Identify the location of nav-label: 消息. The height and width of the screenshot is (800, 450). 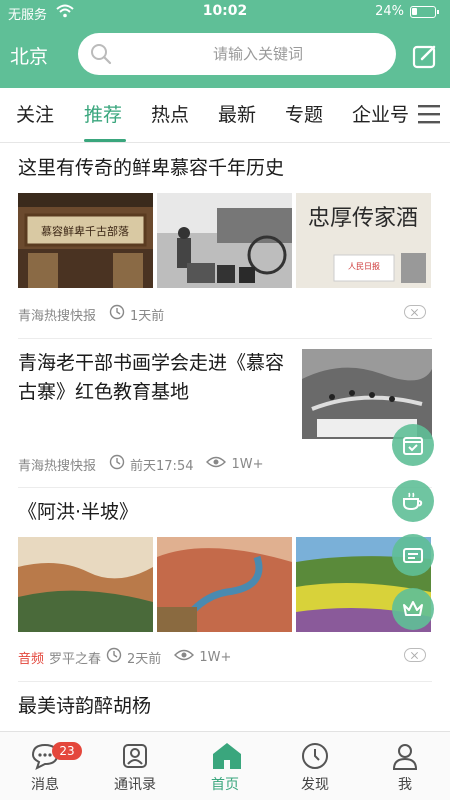
(45, 785).